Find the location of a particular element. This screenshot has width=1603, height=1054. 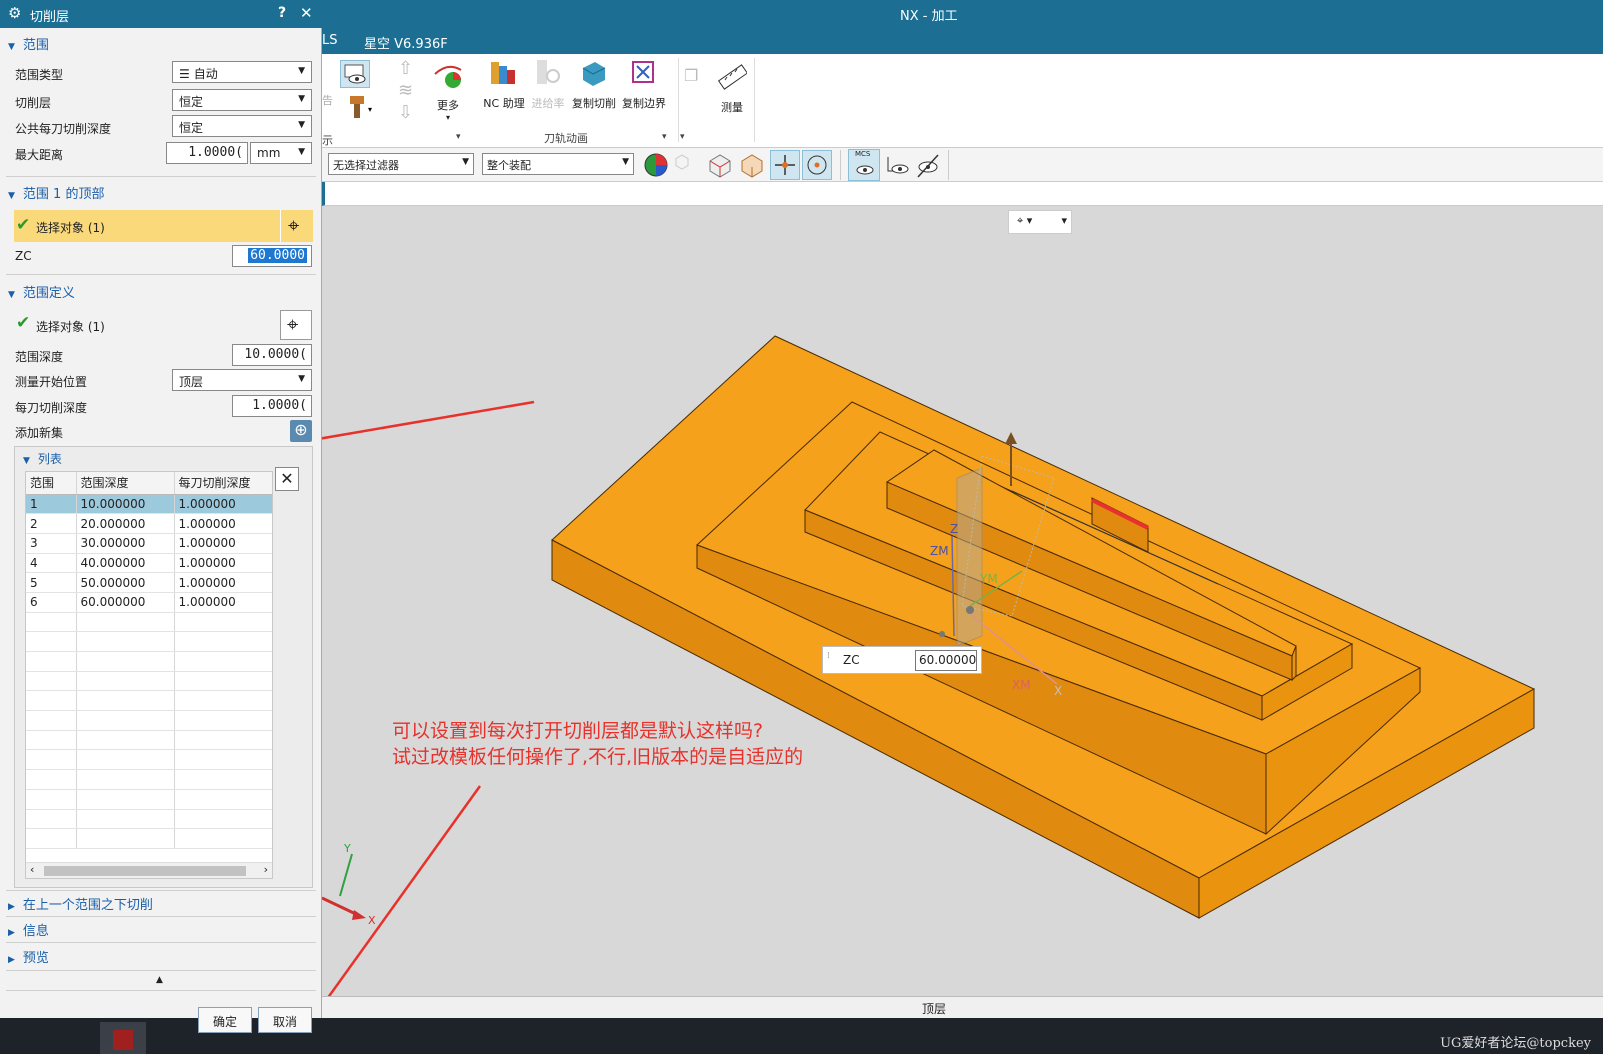

onscreen-zc-input: ⁞ ZC 60.000000 is located at coordinates (902, 660).